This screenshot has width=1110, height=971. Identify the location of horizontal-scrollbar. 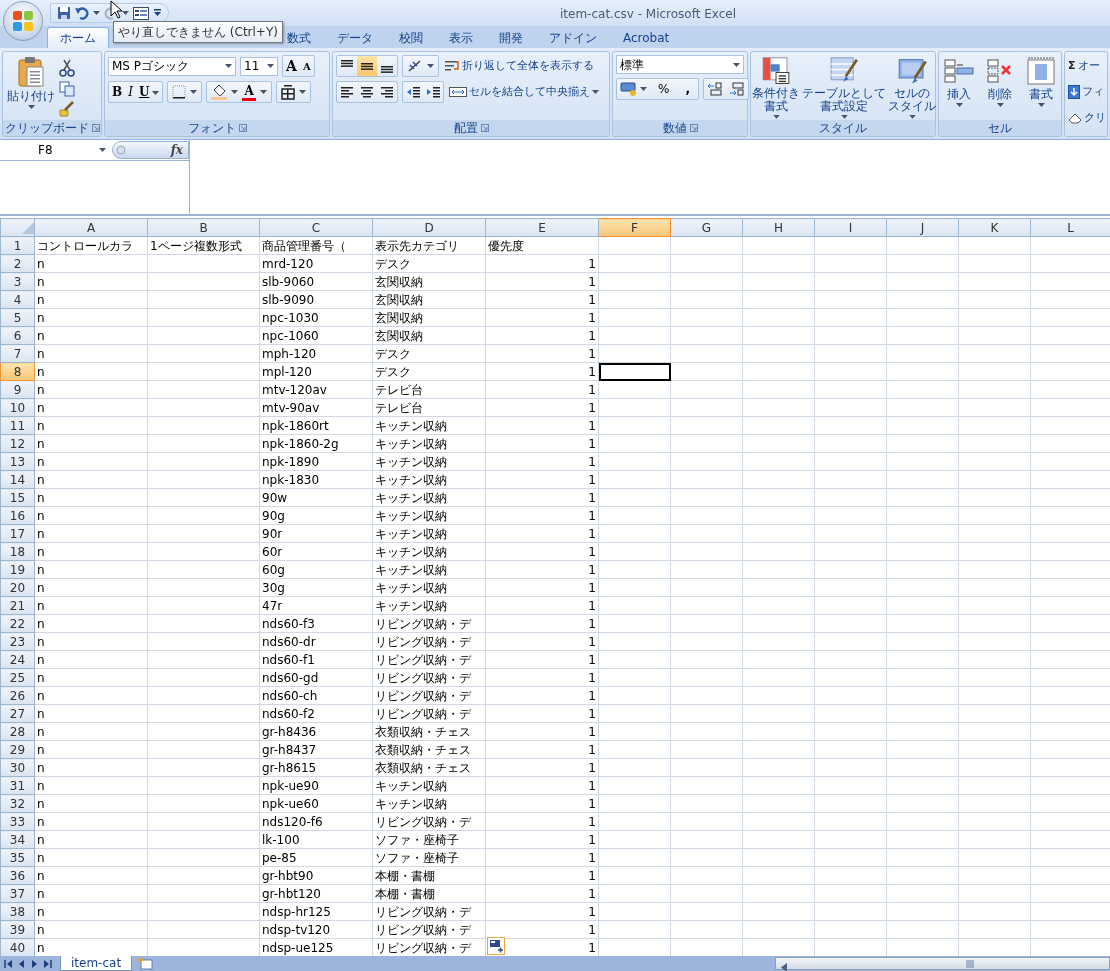
(942, 963).